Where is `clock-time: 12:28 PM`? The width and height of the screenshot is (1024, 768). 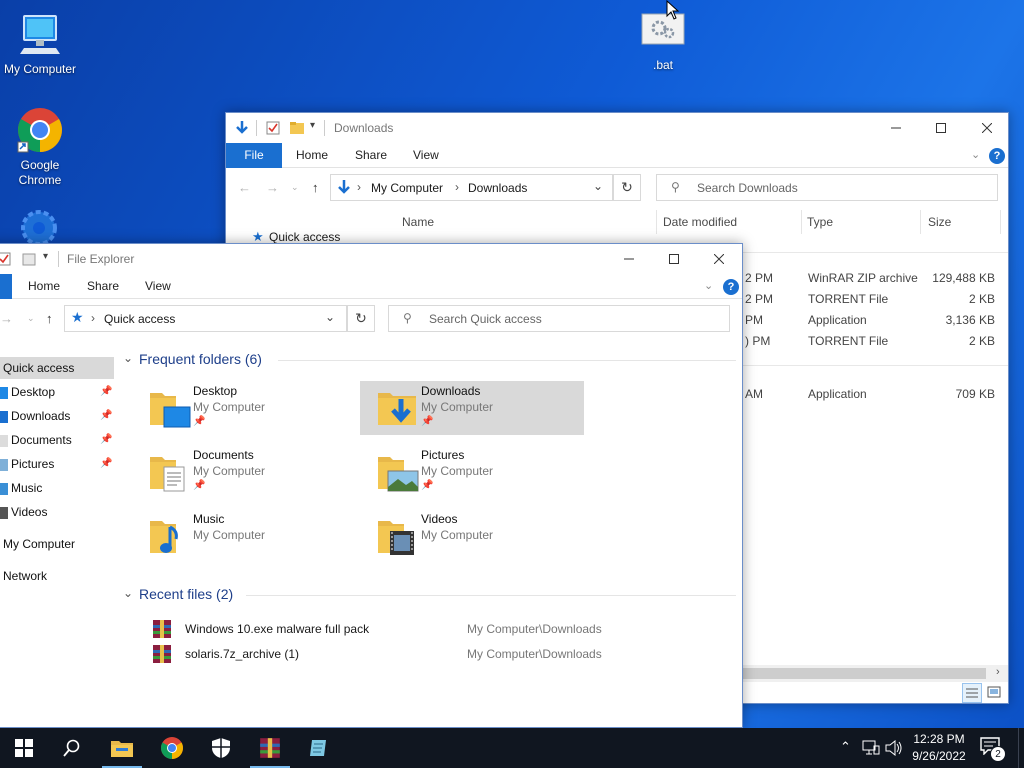
clock-time: 12:28 PM is located at coordinates (939, 739).